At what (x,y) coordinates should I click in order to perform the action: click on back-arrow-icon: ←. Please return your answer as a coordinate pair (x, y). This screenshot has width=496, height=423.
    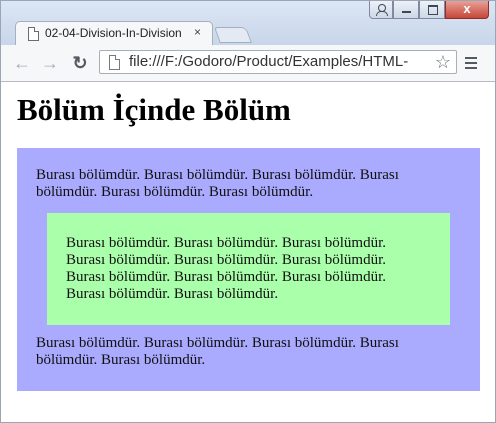
    Looking at the image, I should click on (22, 63).